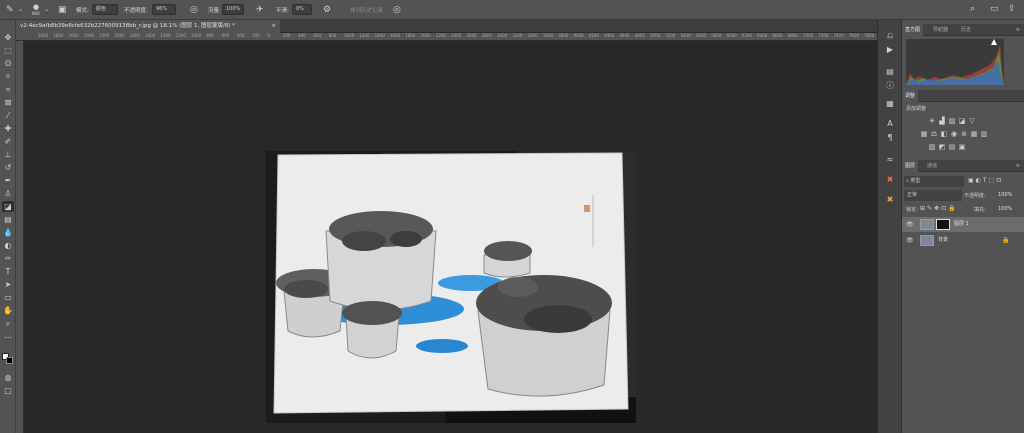  I want to click on levels-icon: ▟, so click(942, 121).